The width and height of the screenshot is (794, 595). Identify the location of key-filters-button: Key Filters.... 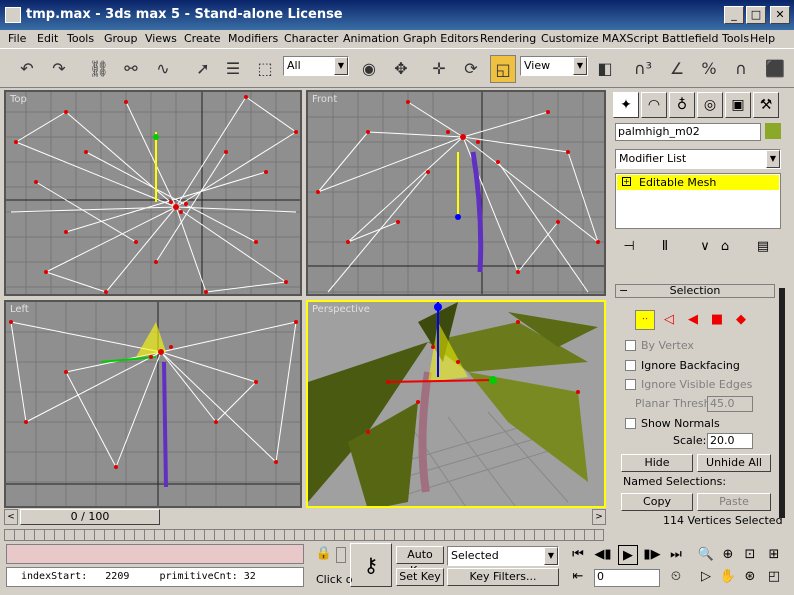
(503, 577).